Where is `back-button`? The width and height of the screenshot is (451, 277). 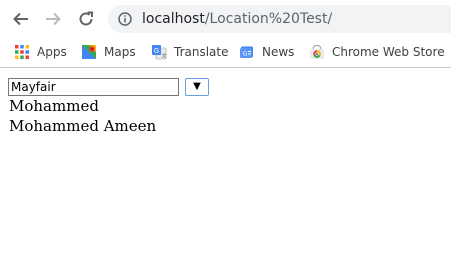
back-button is located at coordinates (21, 19).